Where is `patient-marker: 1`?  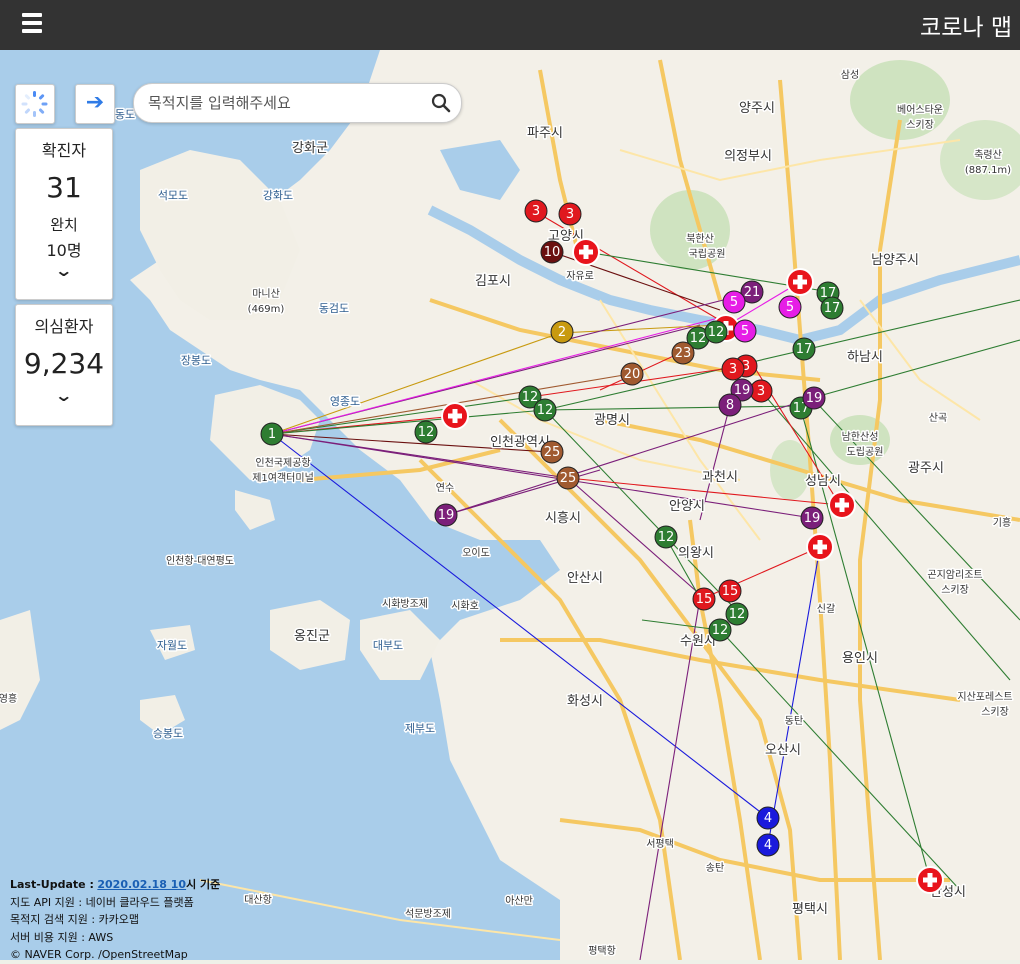
patient-marker: 1 is located at coordinates (272, 434).